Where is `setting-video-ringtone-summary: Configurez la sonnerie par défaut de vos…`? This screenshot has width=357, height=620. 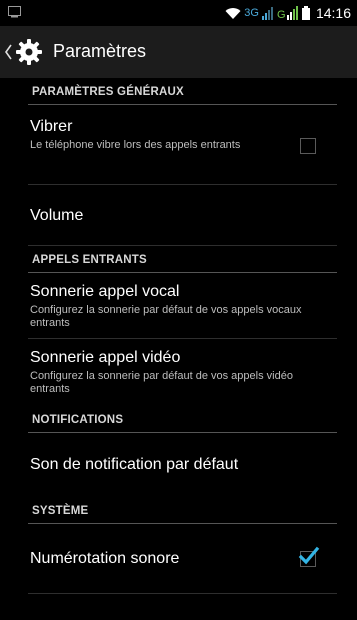 setting-video-ringtone-summary: Configurez la sonnerie par défaut de vos… is located at coordinates (161, 382).